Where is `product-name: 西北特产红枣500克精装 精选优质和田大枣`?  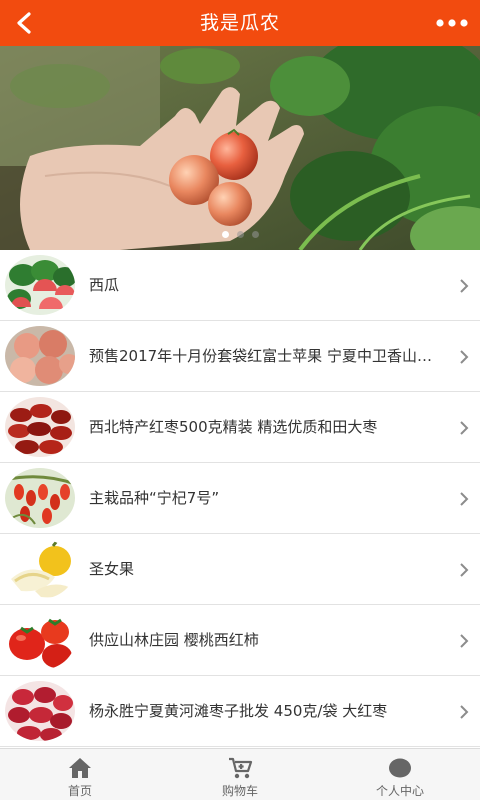
product-name: 西北特产红枣500克精装 精选优质和田大枣 is located at coordinates (233, 427).